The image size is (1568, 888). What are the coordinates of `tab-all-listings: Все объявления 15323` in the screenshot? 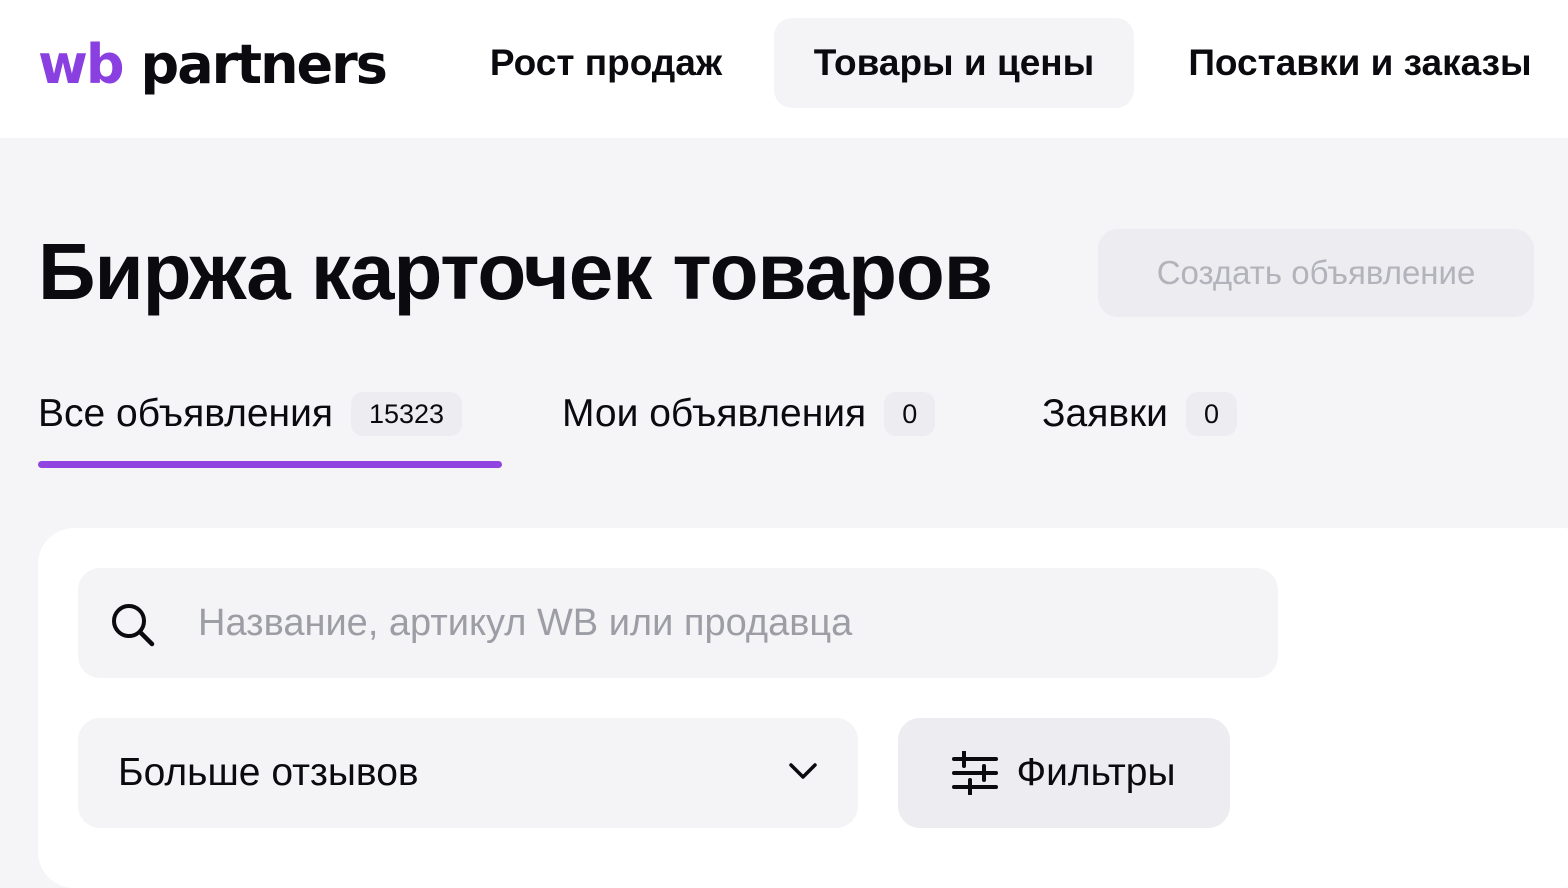 It's located at (250, 414).